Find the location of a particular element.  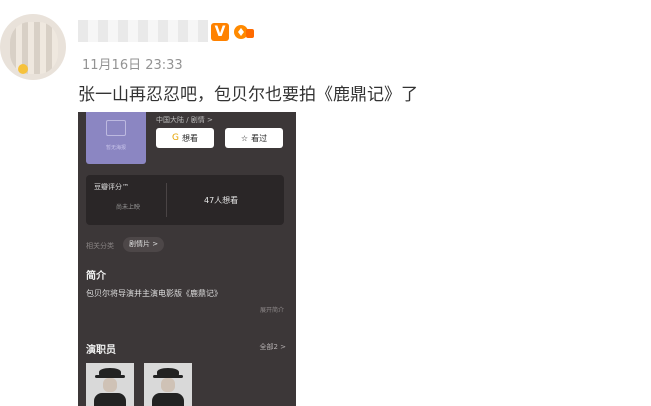

avatar is located at coordinates (33, 47).